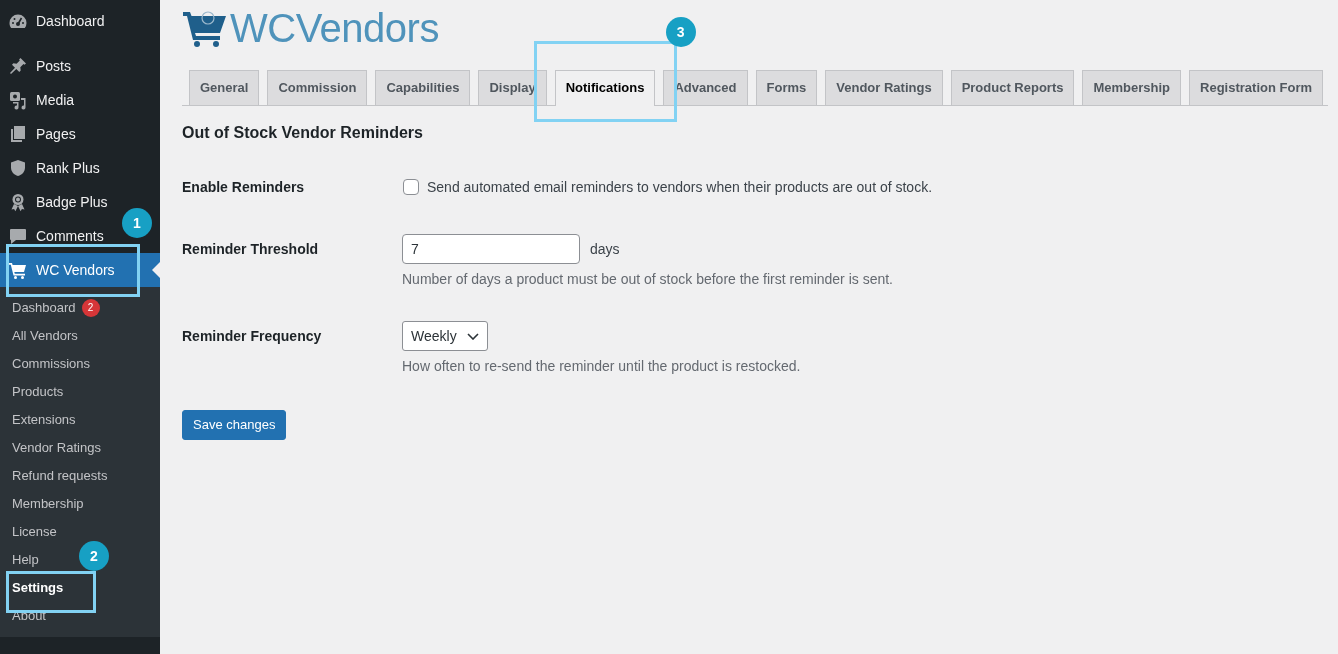 The height and width of the screenshot is (654, 1338). I want to click on submenu-item: Extensions, so click(44, 420).